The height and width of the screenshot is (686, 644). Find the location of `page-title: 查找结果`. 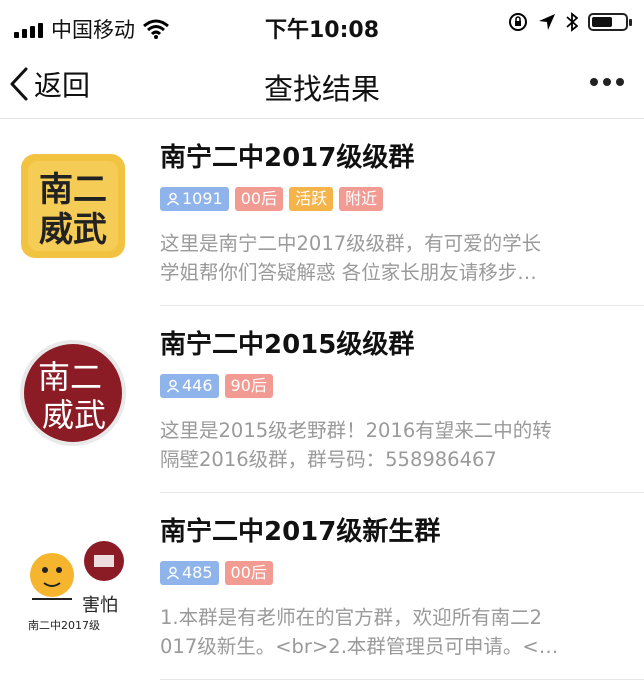

page-title: 查找结果 is located at coordinates (321, 89).